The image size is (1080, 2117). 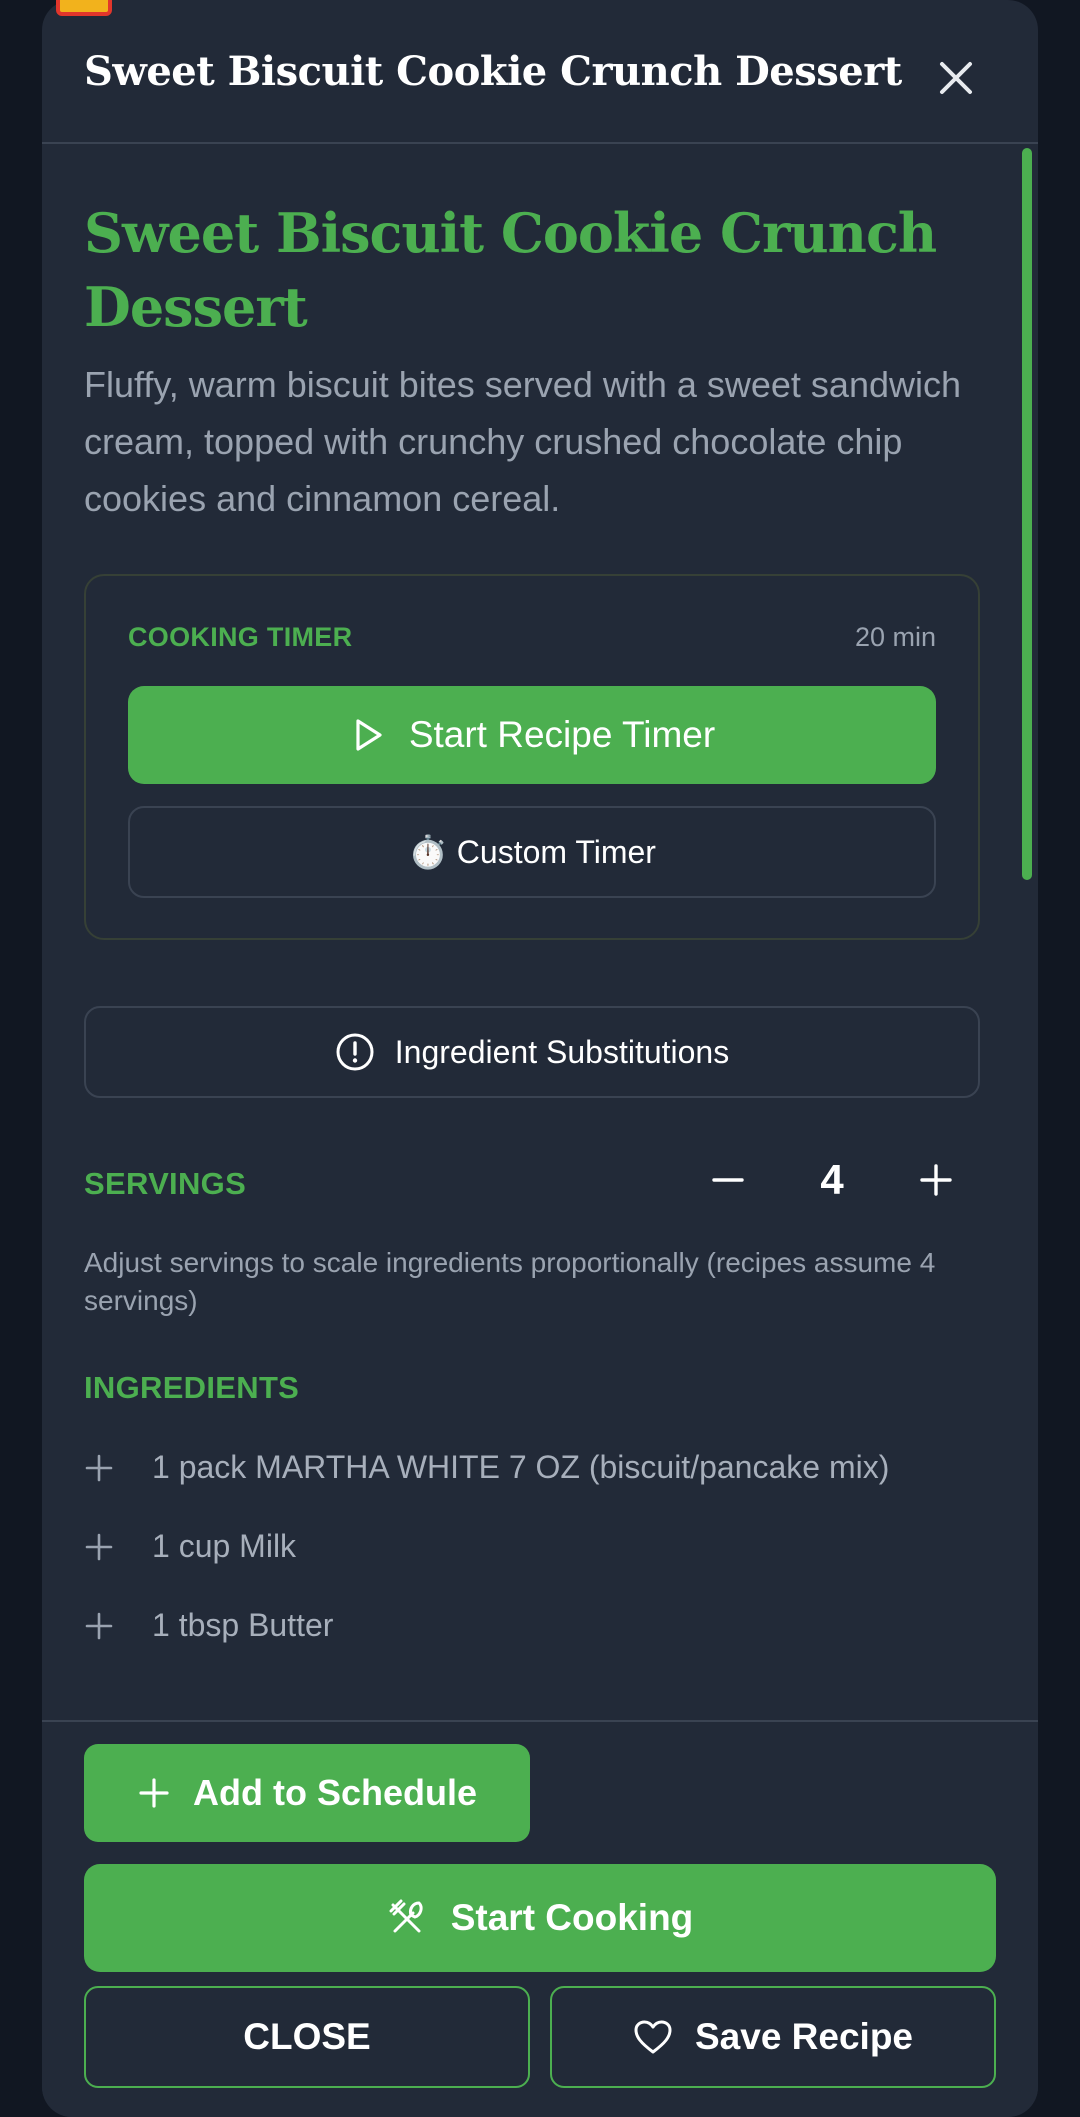 I want to click on heart-icon, so click(x=653, y=2037).